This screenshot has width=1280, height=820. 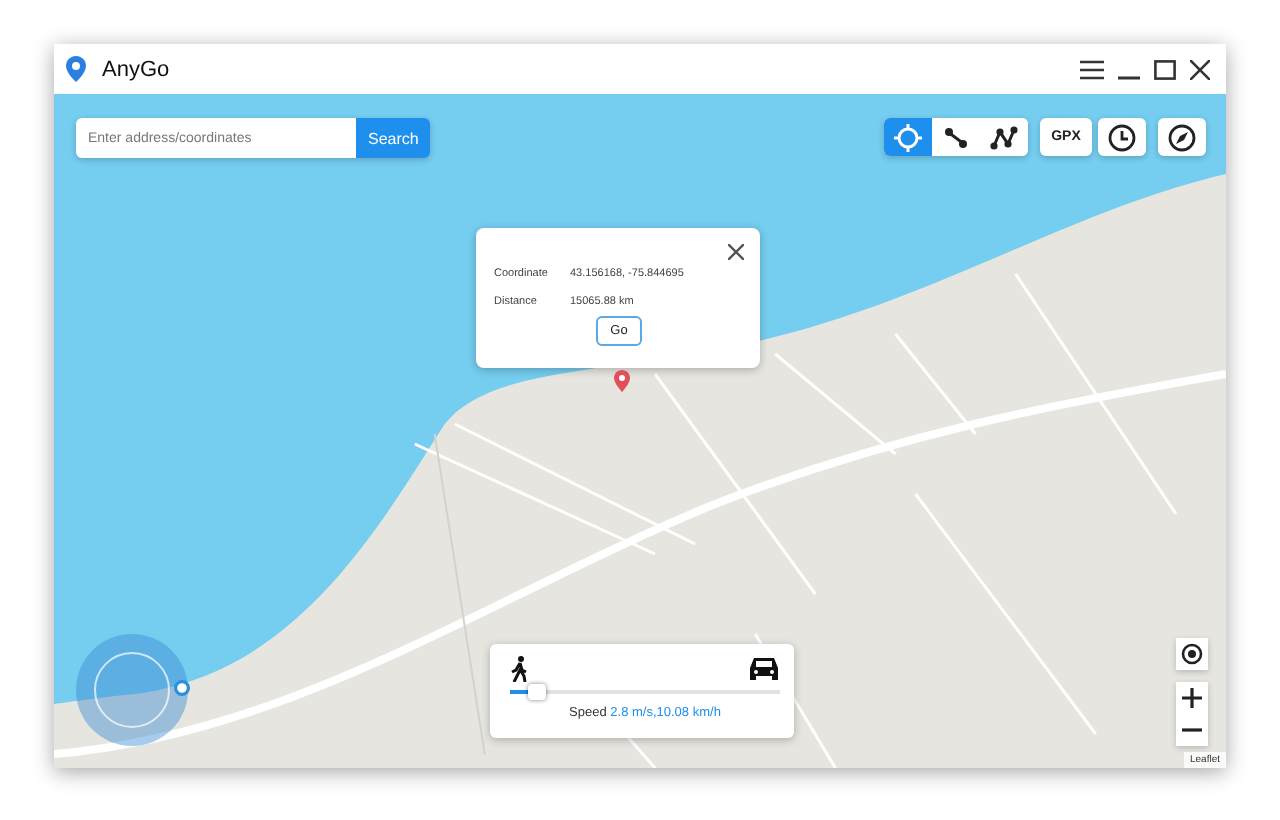 I want to click on target-icon, so click(x=1192, y=654).